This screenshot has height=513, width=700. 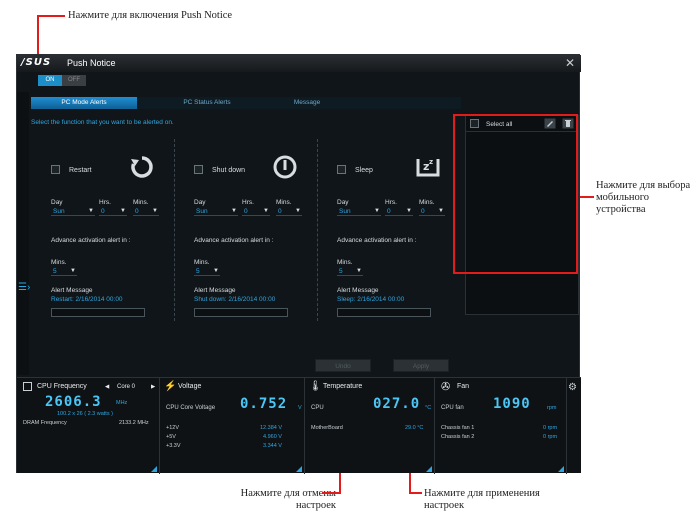 I want to click on voltage-row-value: 12.384 V, so click(x=271, y=428).